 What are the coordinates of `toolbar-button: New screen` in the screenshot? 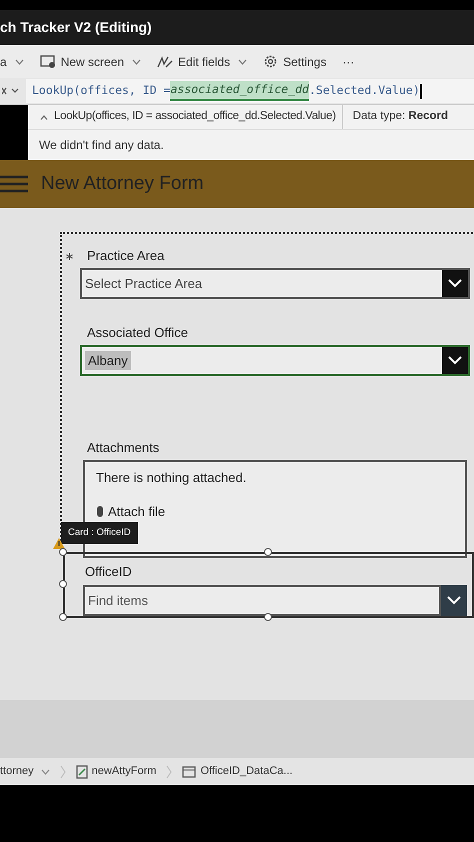 It's located at (91, 61).